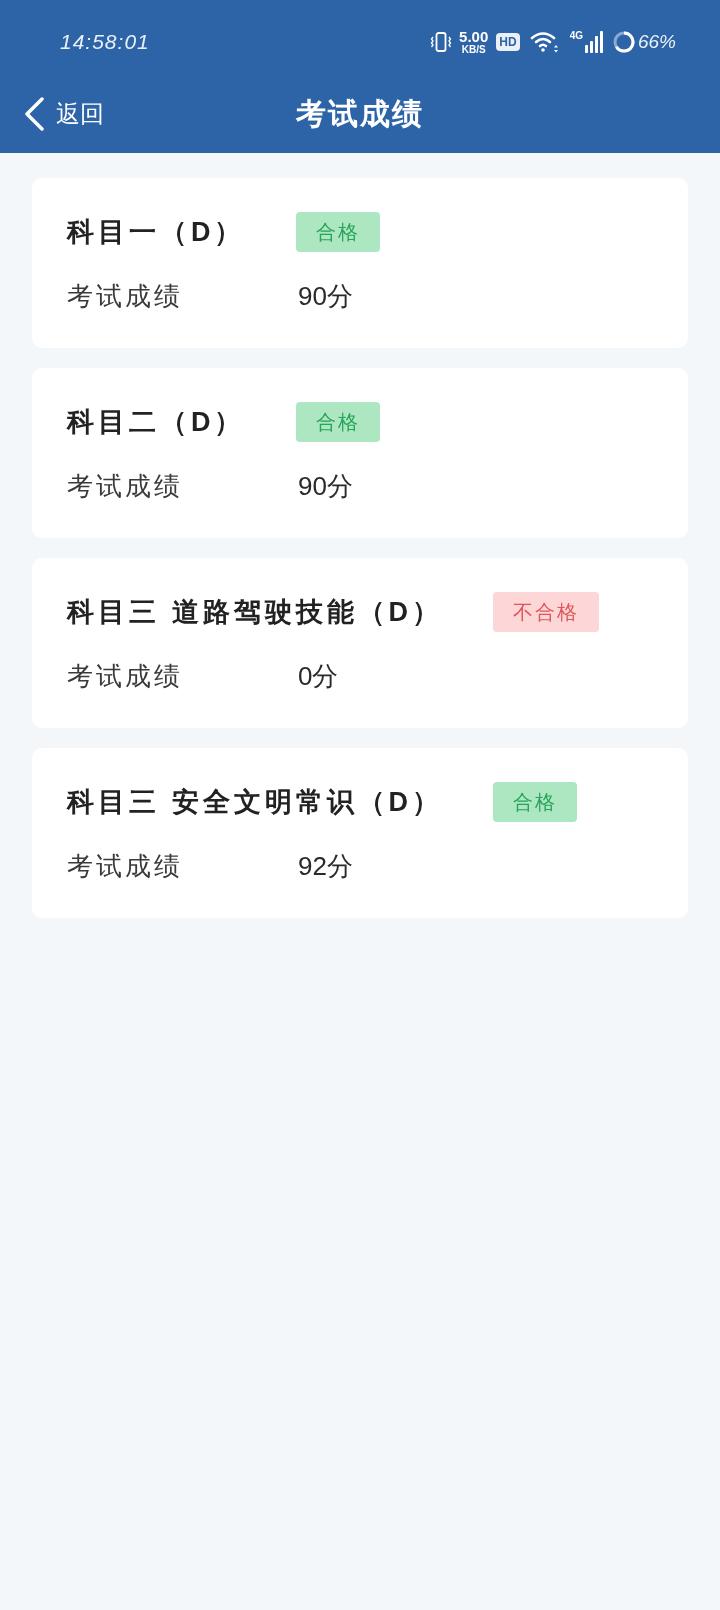 The height and width of the screenshot is (1610, 720). What do you see at coordinates (546, 612) in the screenshot?
I see `result-status-badge: 不合格` at bounding box center [546, 612].